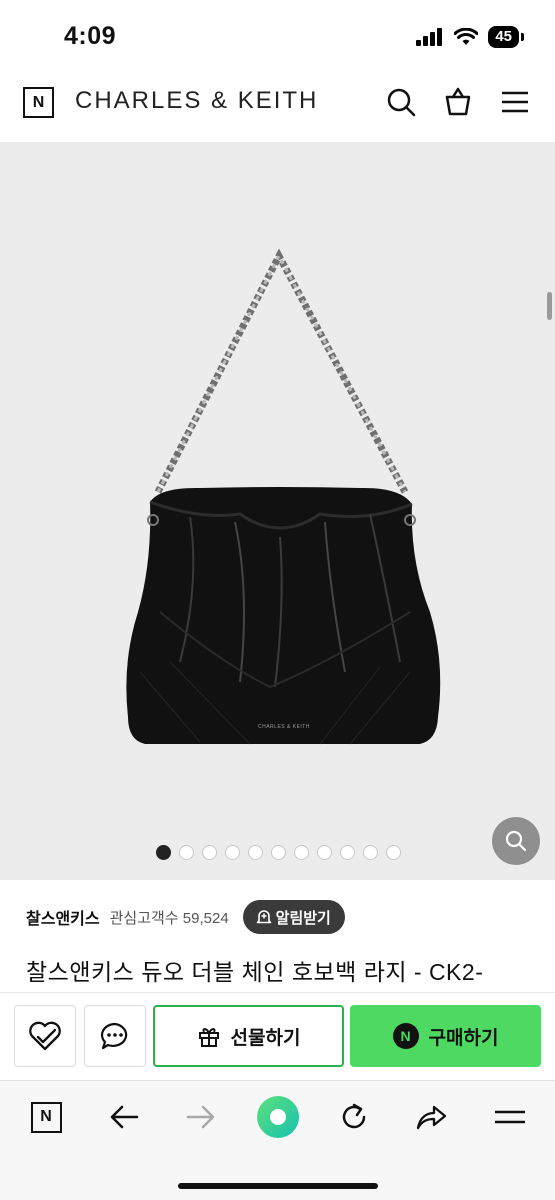 Image resolution: width=555 pixels, height=1200 pixels. Describe the element at coordinates (277, 35) in the screenshot. I see `status-bar: 4:09 45` at that location.